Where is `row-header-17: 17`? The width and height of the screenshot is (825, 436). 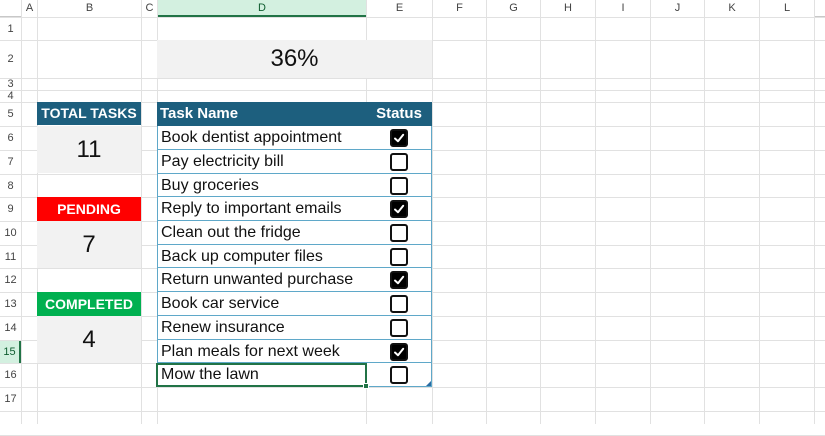 row-header-17: 17 is located at coordinates (10, 399).